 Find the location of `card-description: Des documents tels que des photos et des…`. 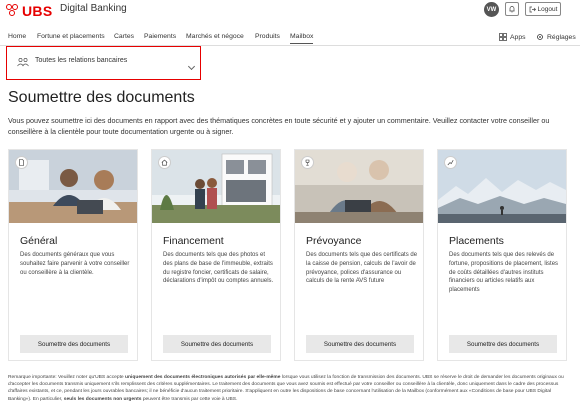

card-description: Des documents tels que des photos et des… is located at coordinates (218, 268).